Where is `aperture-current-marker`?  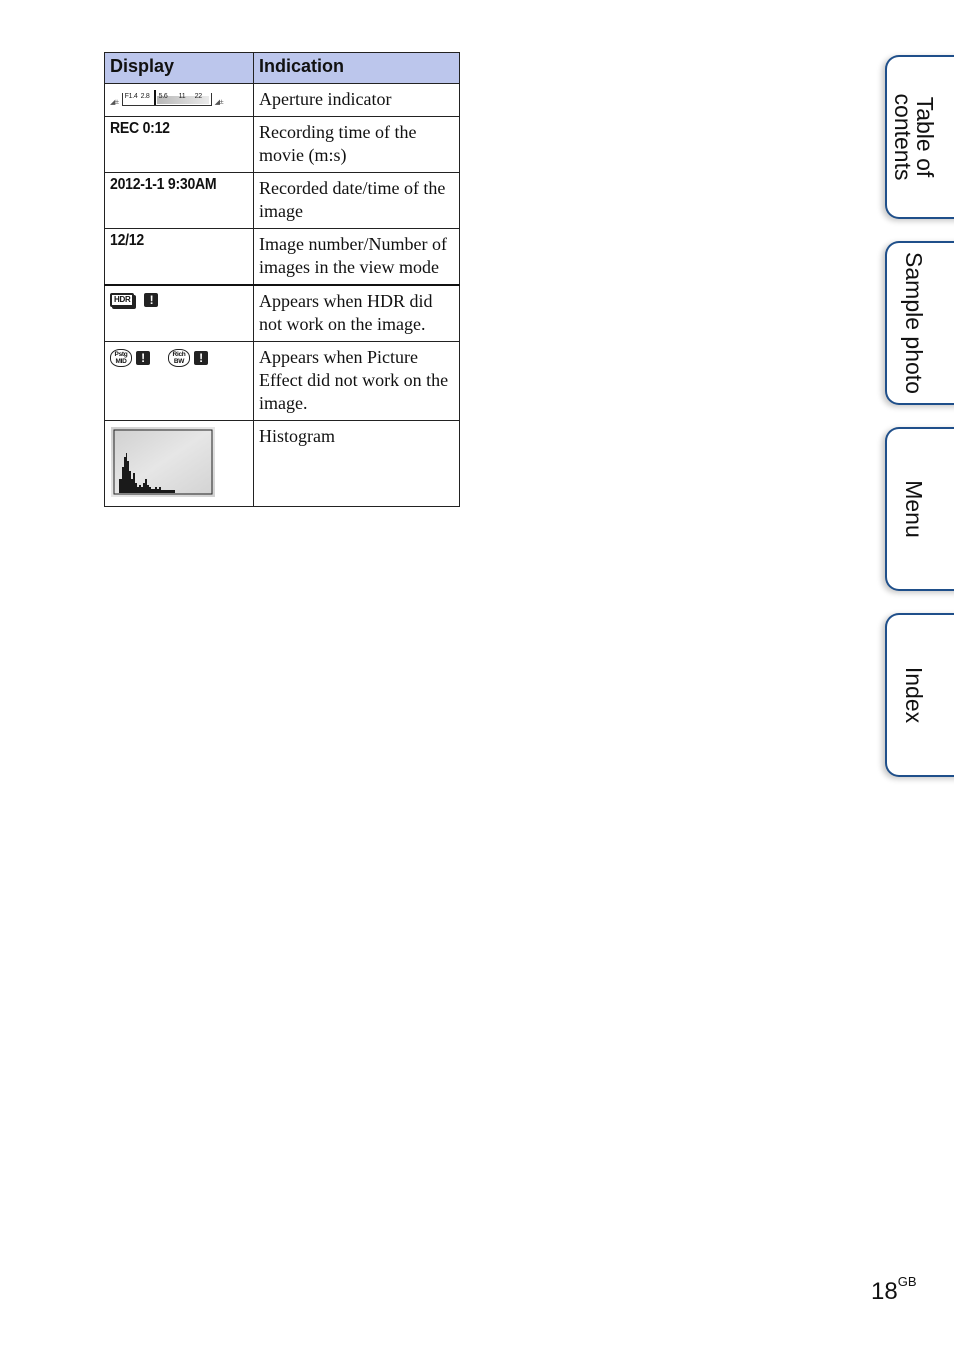
aperture-current-marker is located at coordinates (154, 97).